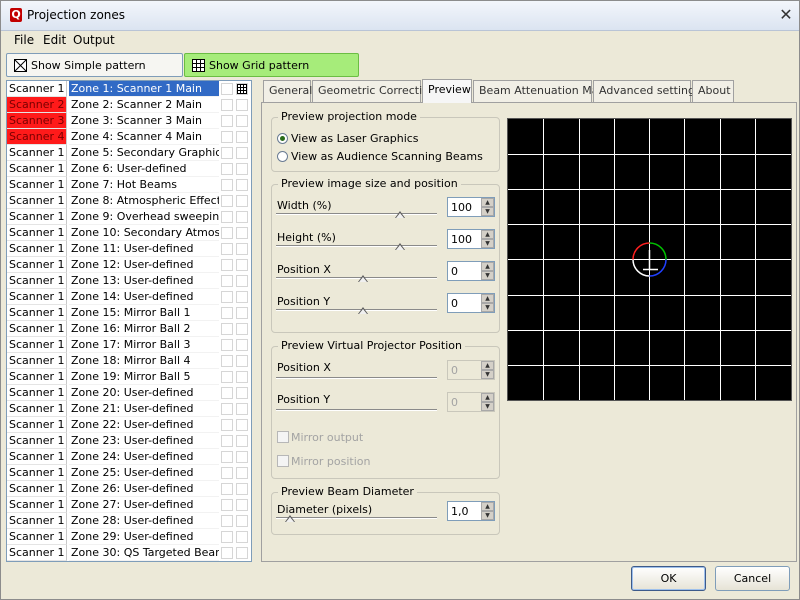 This screenshot has height=600, width=800. Describe the element at coordinates (54, 40) in the screenshot. I see `menu-edit: Edit` at that location.